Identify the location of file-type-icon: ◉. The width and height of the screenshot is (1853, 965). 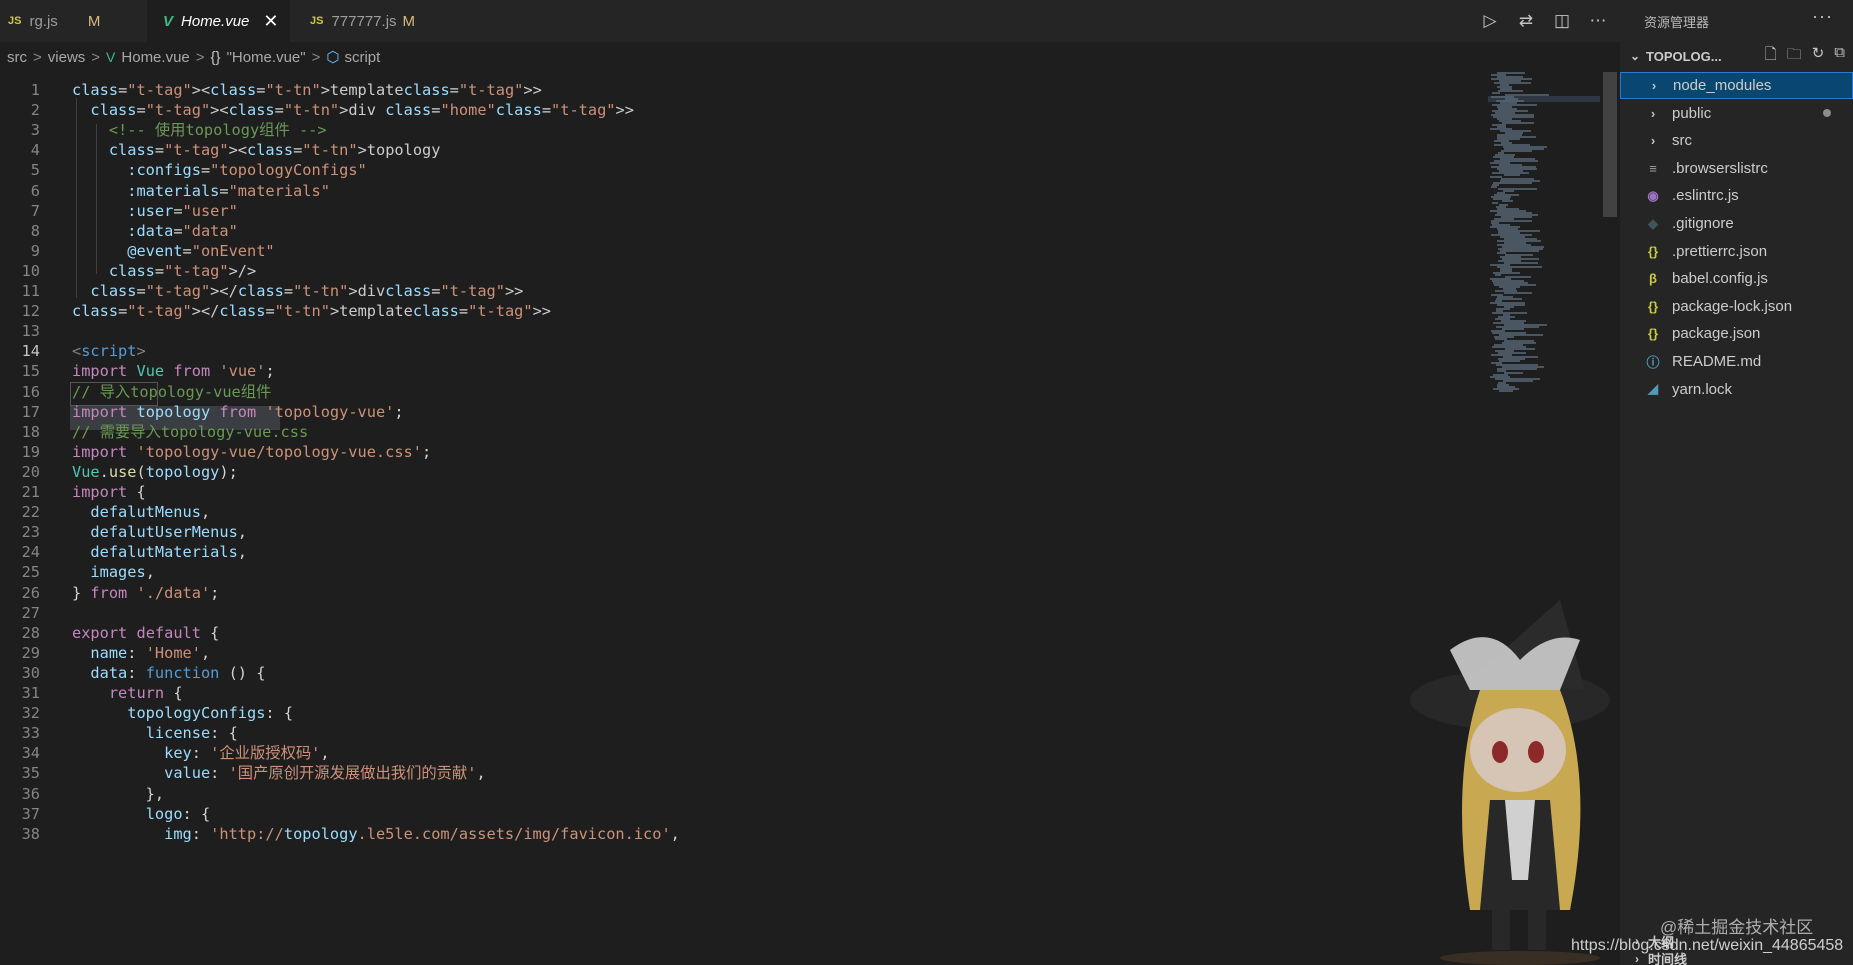
(1653, 195).